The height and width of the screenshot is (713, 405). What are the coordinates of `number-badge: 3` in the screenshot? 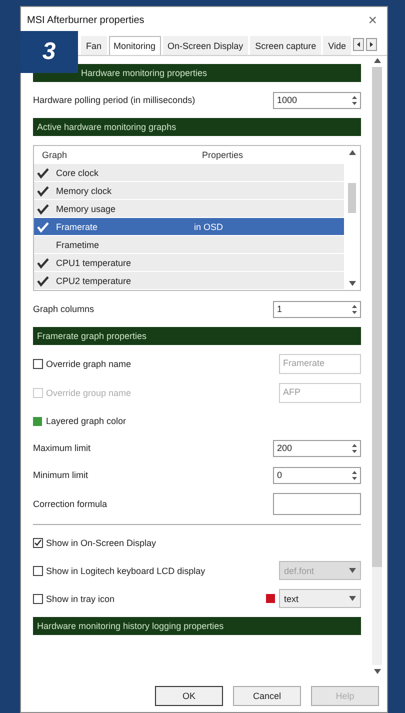 It's located at (49, 52).